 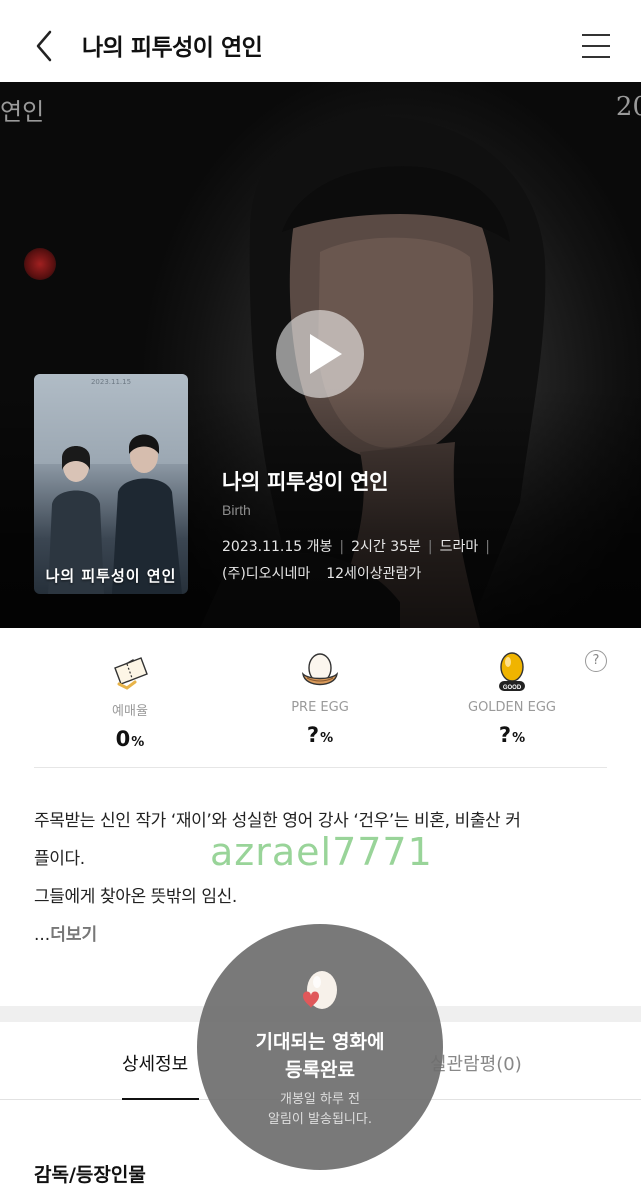 What do you see at coordinates (512, 707) in the screenshot?
I see `stat-label: GOLDEN EGG` at bounding box center [512, 707].